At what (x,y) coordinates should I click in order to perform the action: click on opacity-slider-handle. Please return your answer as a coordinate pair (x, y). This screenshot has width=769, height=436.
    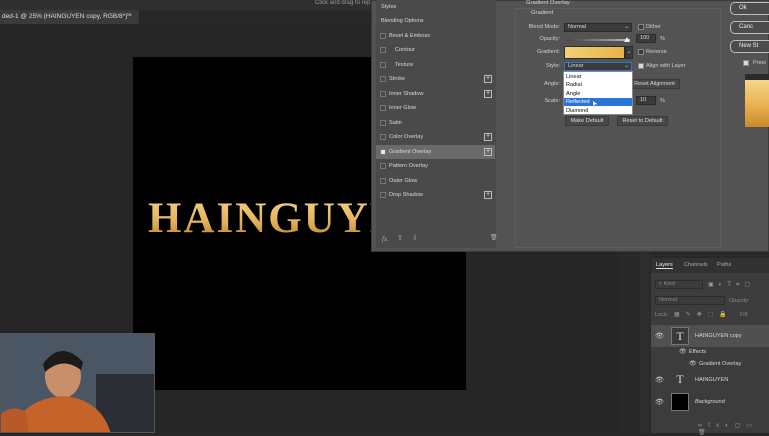
    Looking at the image, I should click on (627, 39).